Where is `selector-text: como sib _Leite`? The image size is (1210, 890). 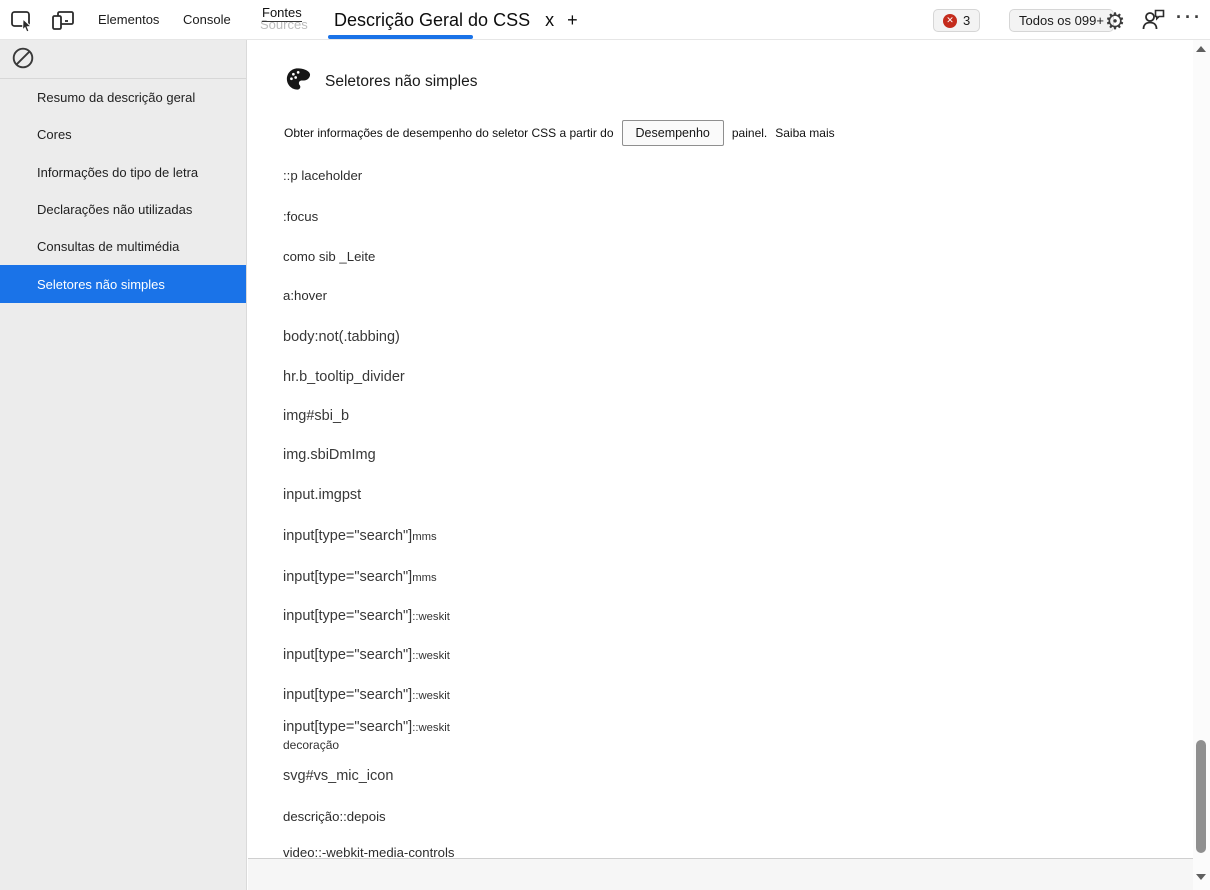
selector-text: como sib _Leite is located at coordinates (329, 256).